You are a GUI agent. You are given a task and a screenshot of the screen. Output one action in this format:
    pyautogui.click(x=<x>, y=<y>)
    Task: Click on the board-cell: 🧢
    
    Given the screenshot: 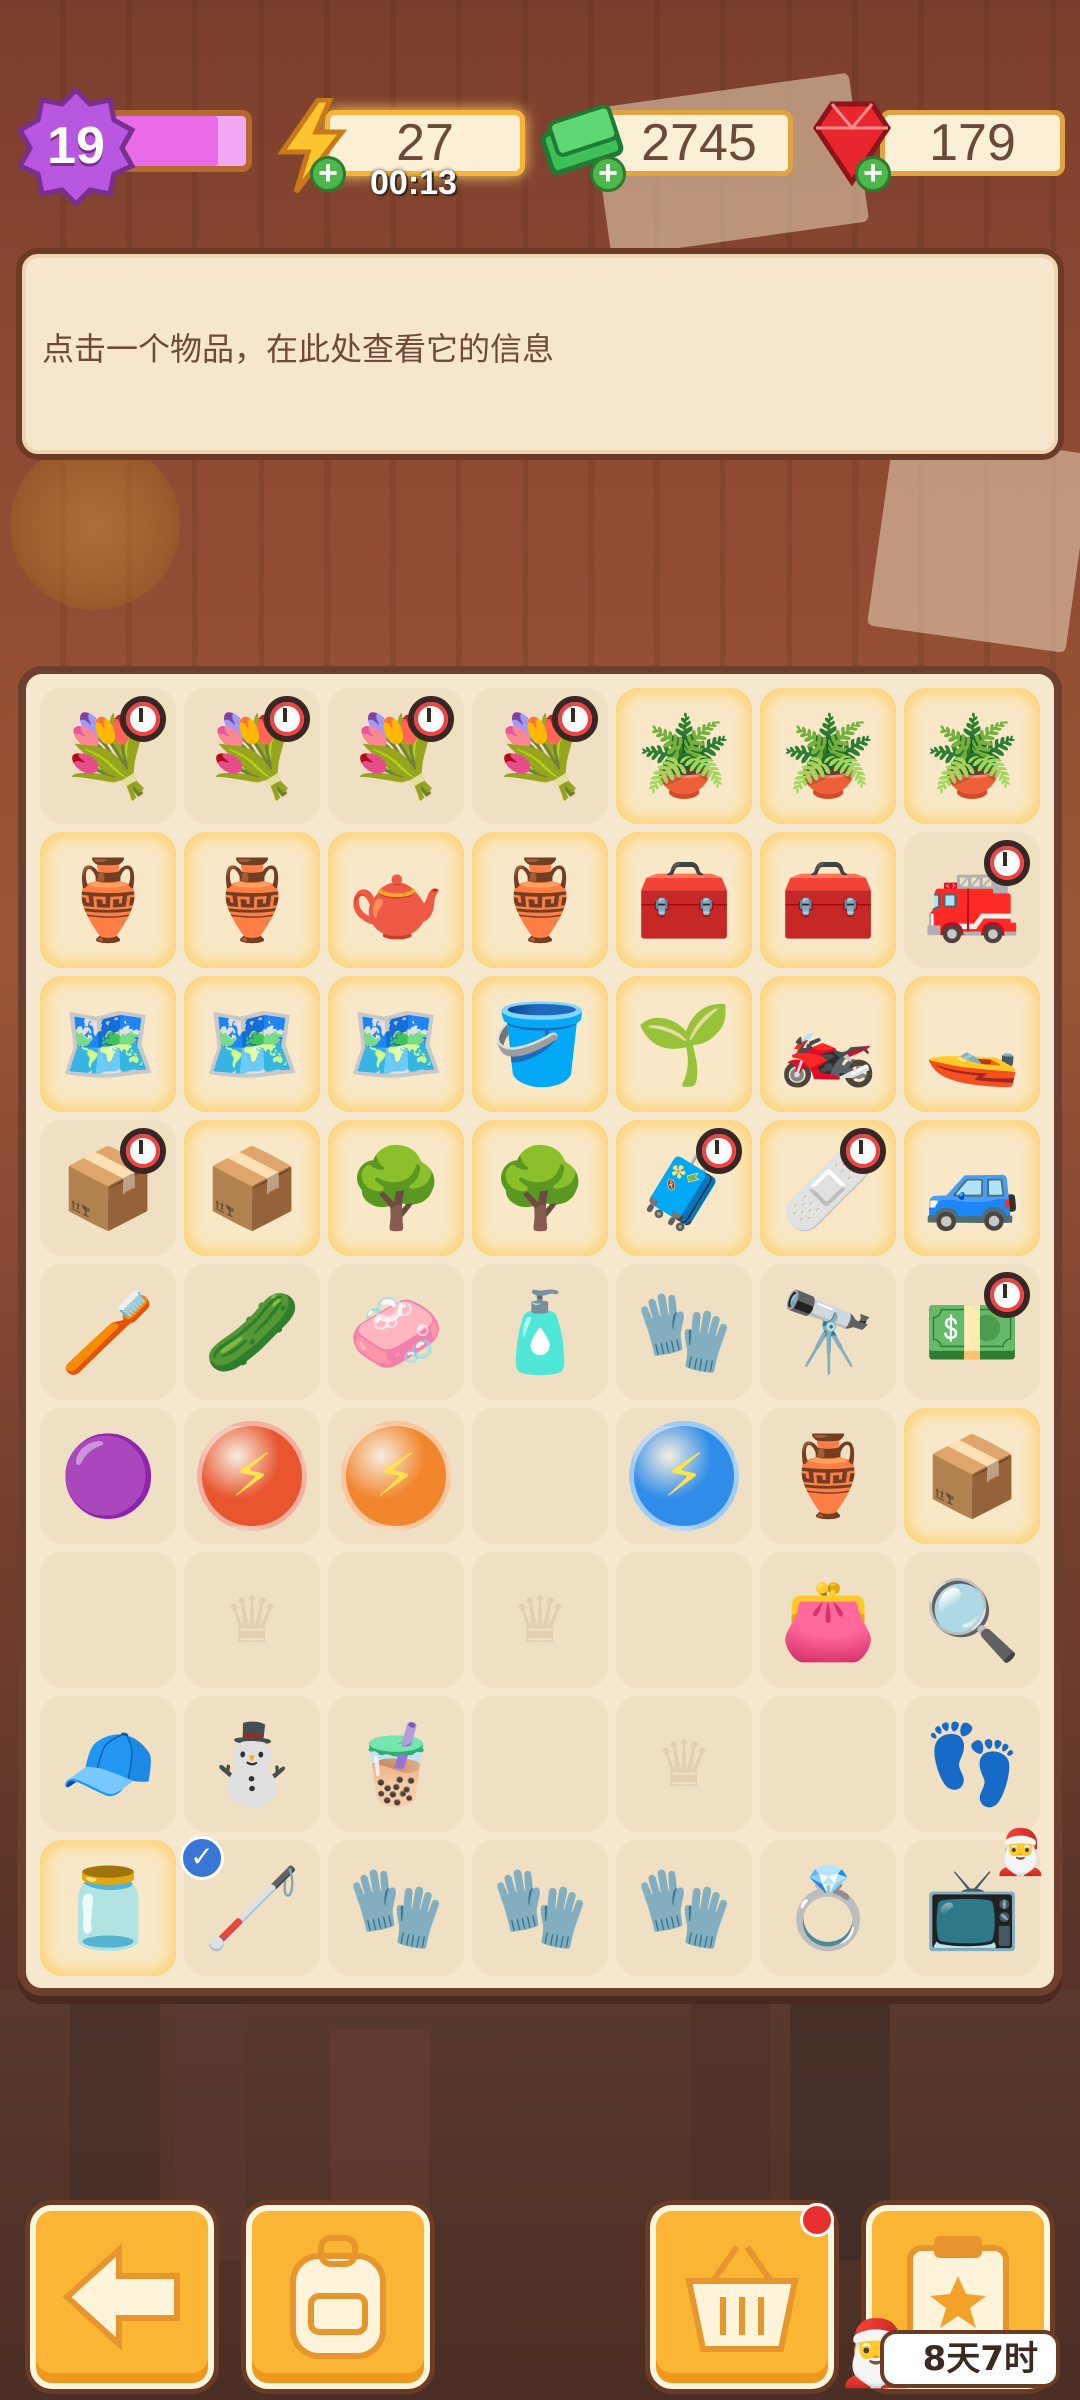 What is the action you would take?
    pyautogui.click(x=108, y=1764)
    